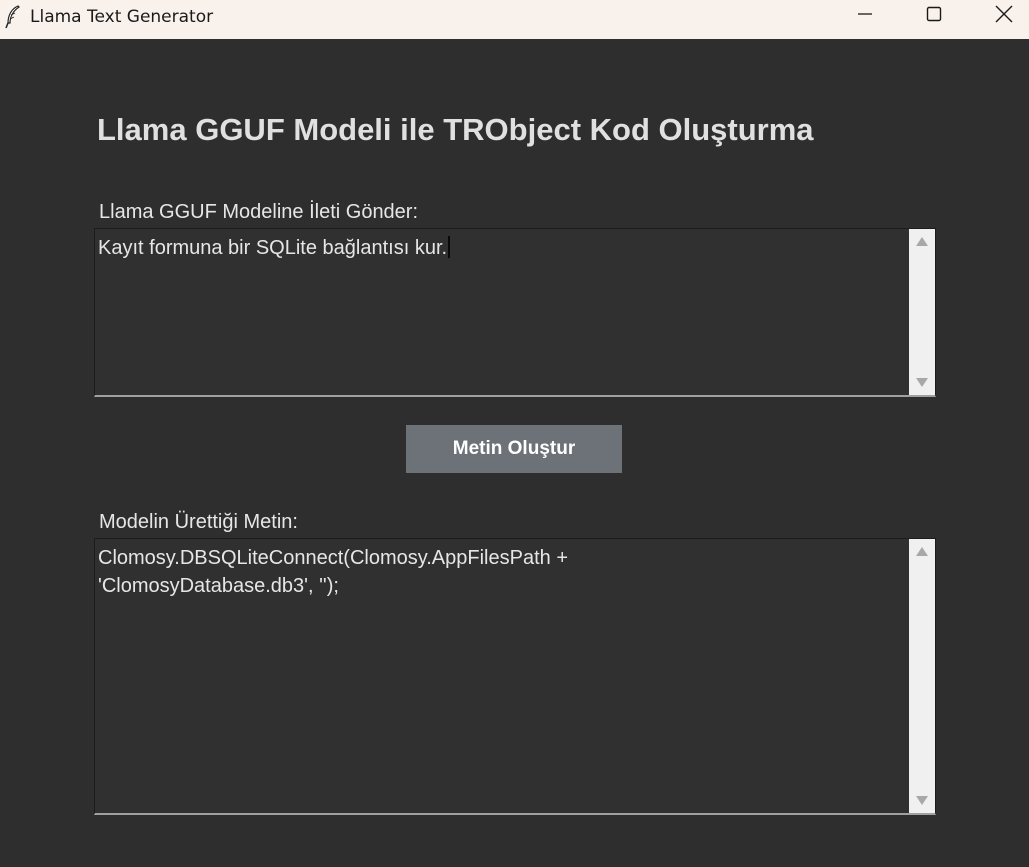 The image size is (1029, 867). I want to click on prompt-scrollbar, so click(922, 312).